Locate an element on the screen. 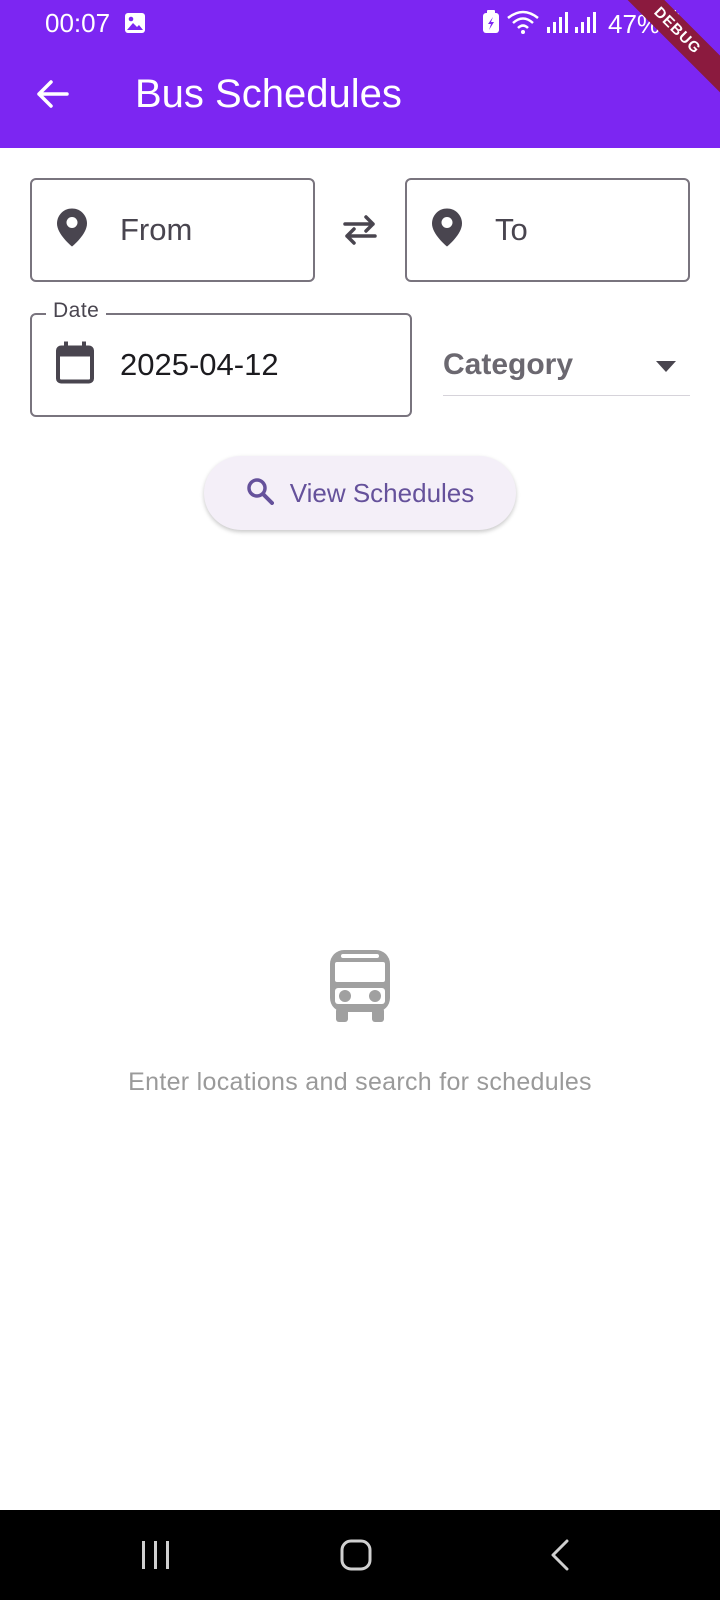 The image size is (720, 1600). date-field: Date 2025-04-12 is located at coordinates (221, 358).